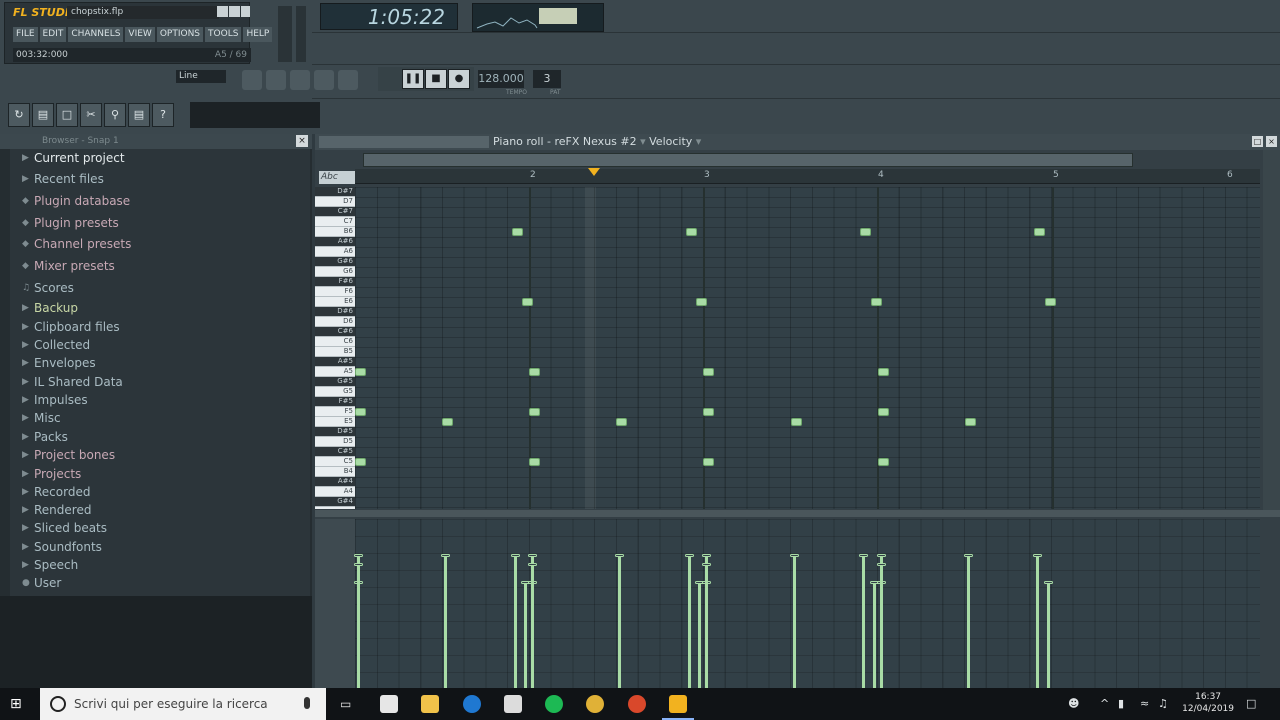 This screenshot has height=720, width=1280. I want to click on piano-key-as5: A#5, so click(335, 362).